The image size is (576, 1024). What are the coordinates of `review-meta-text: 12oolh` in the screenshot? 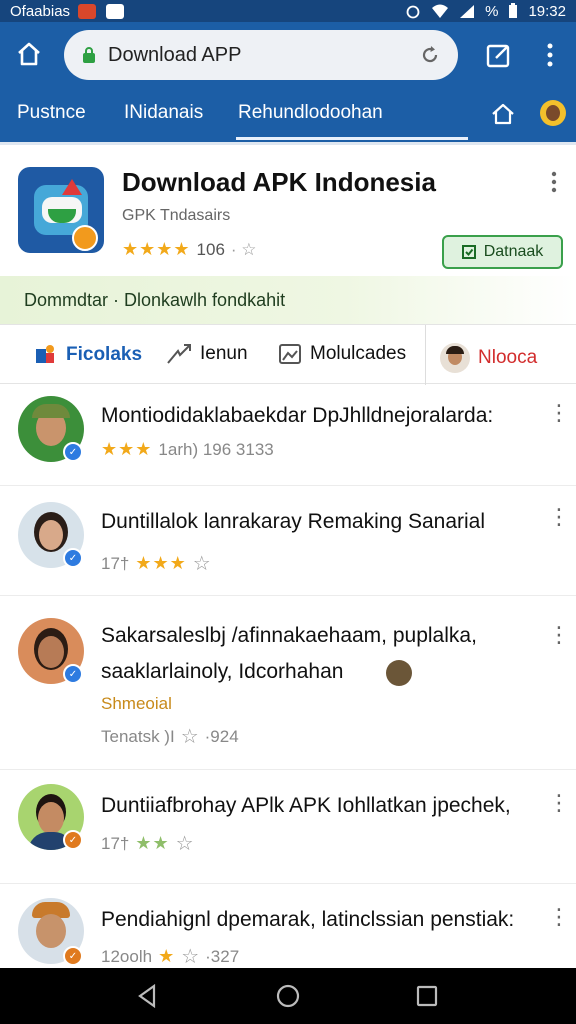 It's located at (127, 956).